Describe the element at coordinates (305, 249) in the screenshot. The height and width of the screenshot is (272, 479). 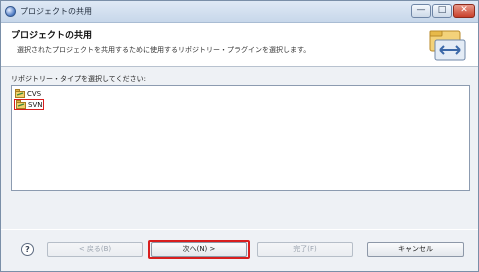
I see `finish-button: 完了(F)` at that location.